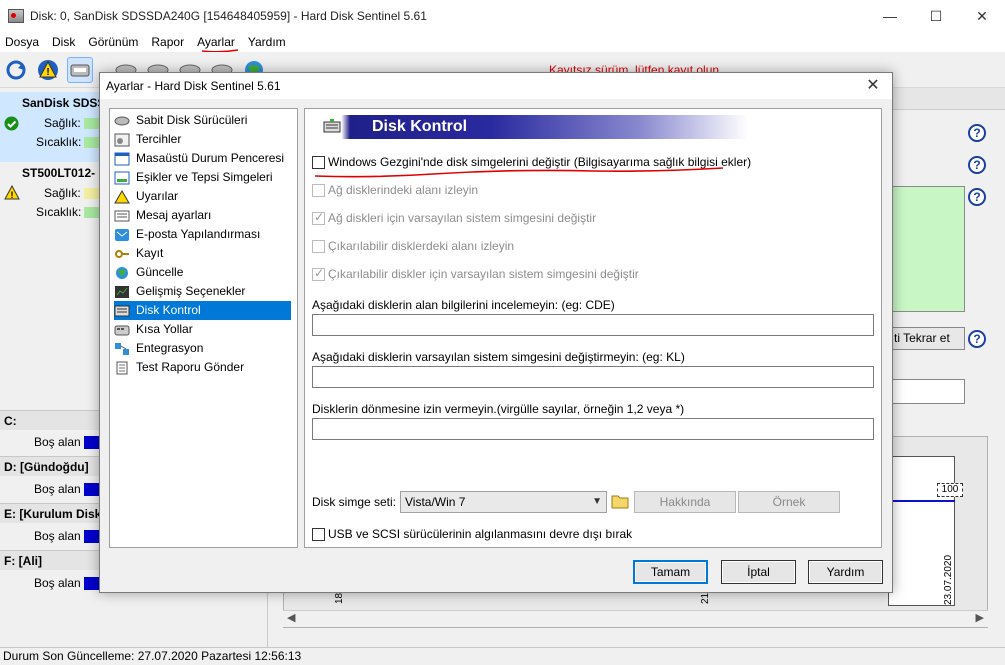 Image resolution: width=1005 pixels, height=665 pixels. I want to click on nav-item-thresholds: Eşikler ve Tepsi Simgeleri, so click(196, 177).